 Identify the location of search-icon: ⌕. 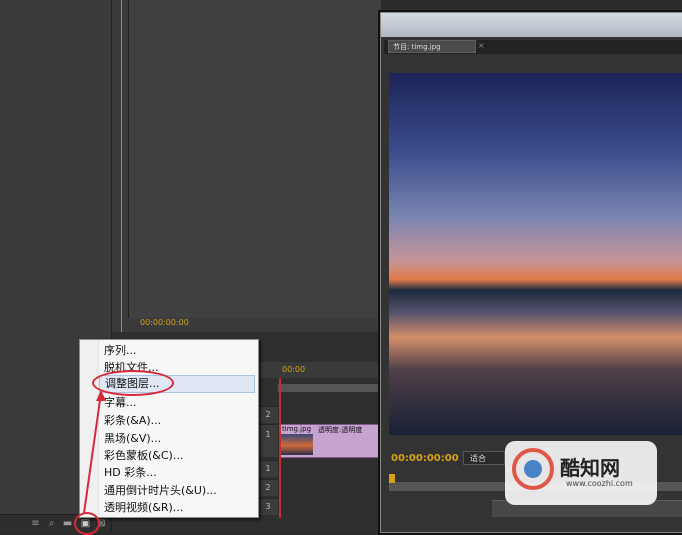
(51, 523).